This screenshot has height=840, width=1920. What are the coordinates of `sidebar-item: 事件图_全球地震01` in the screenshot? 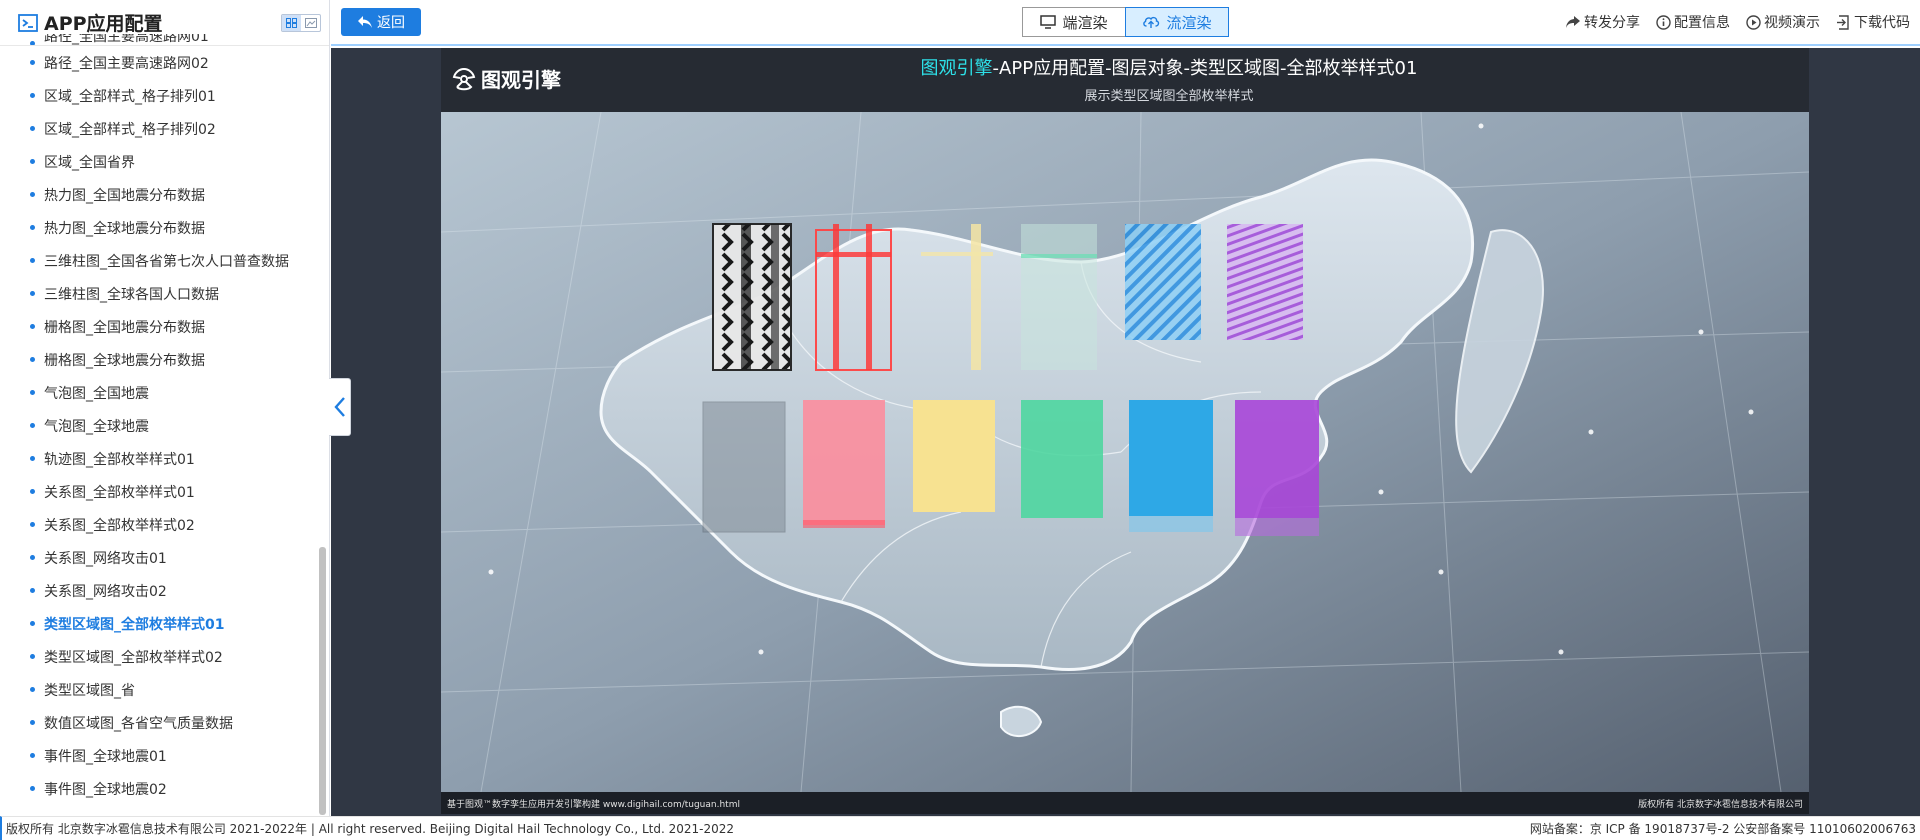 It's located at (164, 755).